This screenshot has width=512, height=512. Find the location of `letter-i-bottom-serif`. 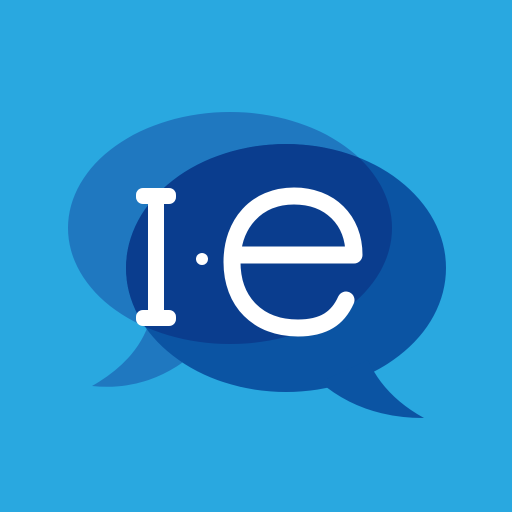

letter-i-bottom-serif is located at coordinates (156, 318).